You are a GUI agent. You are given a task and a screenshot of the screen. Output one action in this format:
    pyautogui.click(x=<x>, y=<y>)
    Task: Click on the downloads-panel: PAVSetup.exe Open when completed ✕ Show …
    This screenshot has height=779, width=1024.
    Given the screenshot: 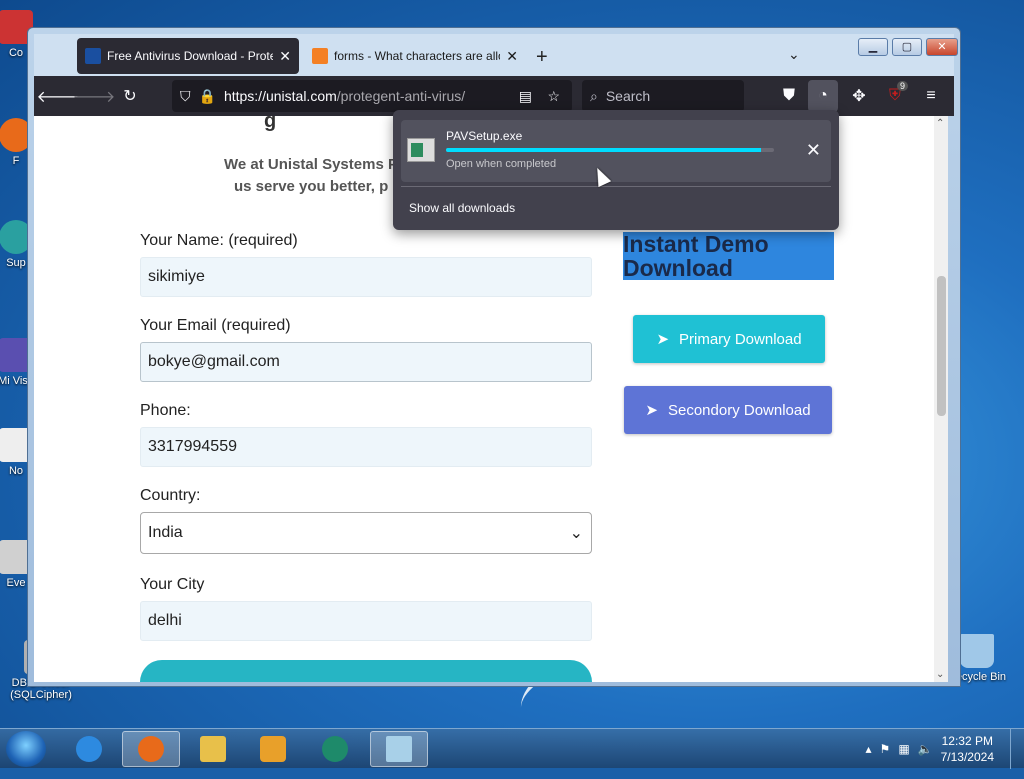 What is the action you would take?
    pyautogui.click(x=616, y=170)
    